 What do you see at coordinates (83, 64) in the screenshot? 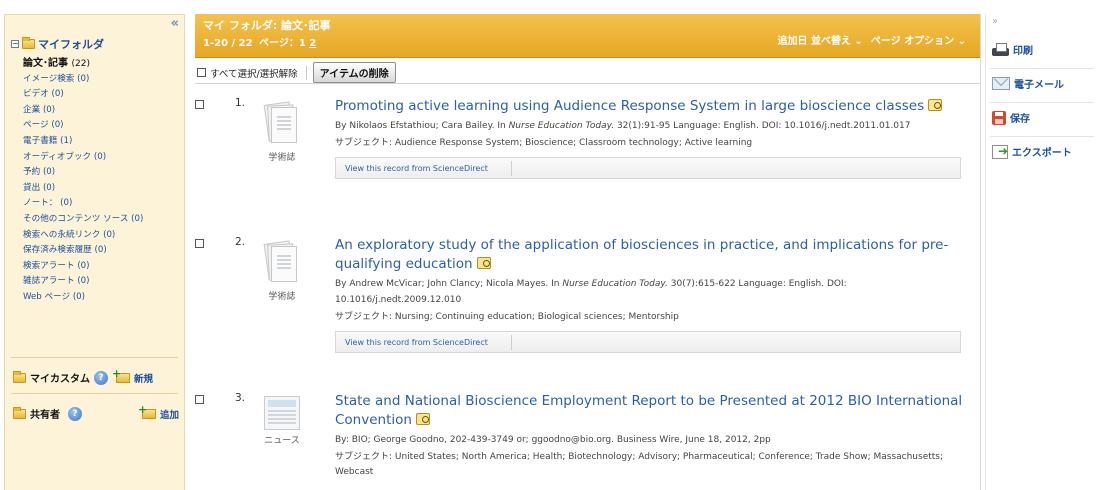
I see `category-articles: 論文･記事 (22)` at bounding box center [83, 64].